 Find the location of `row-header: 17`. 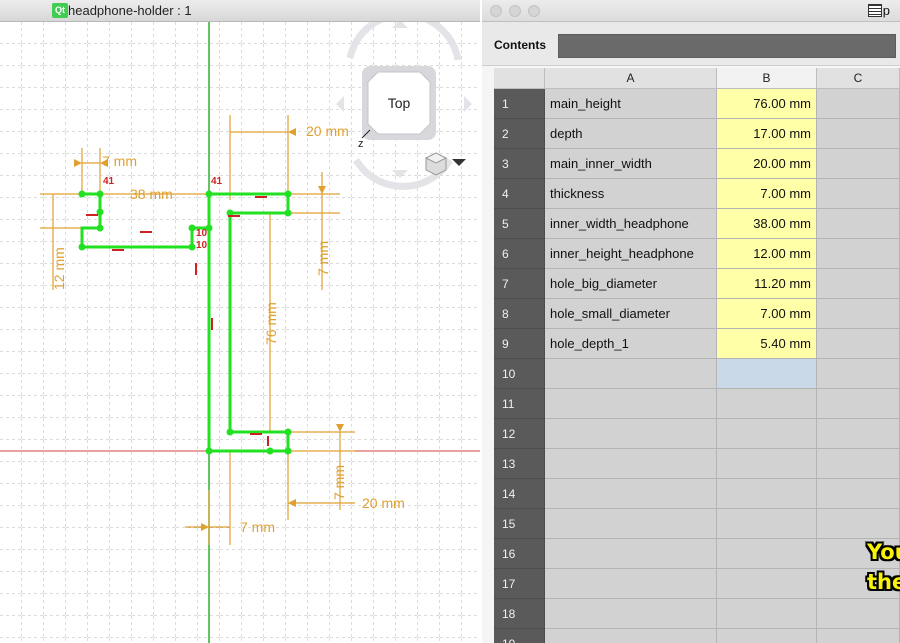

row-header: 17 is located at coordinates (519, 584).